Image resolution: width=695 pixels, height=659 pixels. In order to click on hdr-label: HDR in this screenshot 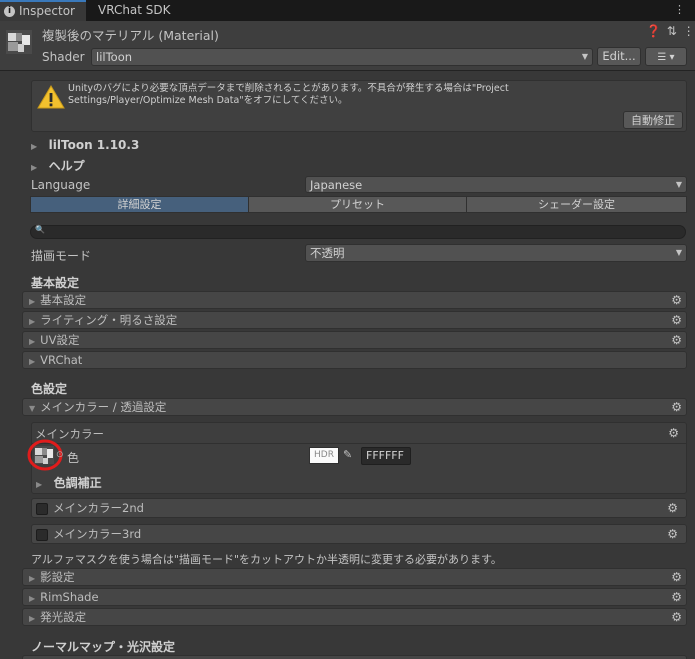, I will do `click(324, 455)`.